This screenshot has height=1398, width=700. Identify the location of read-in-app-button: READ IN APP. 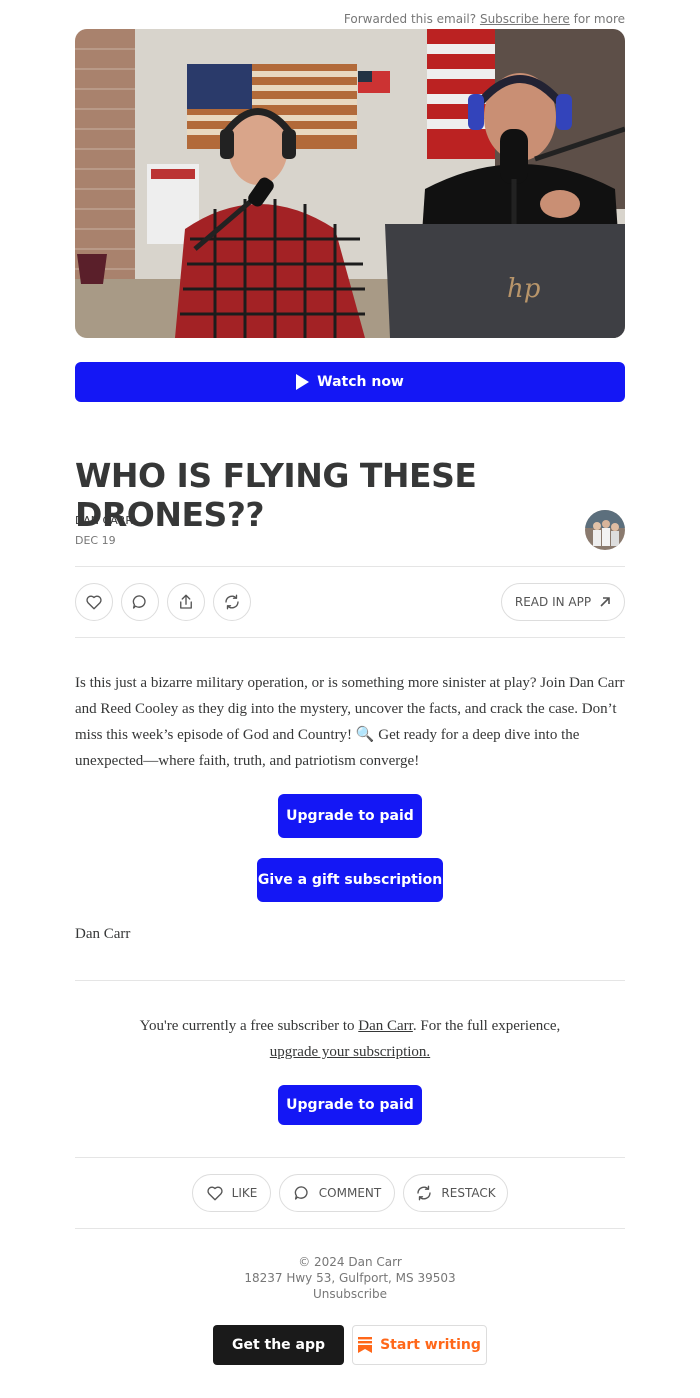
(563, 602).